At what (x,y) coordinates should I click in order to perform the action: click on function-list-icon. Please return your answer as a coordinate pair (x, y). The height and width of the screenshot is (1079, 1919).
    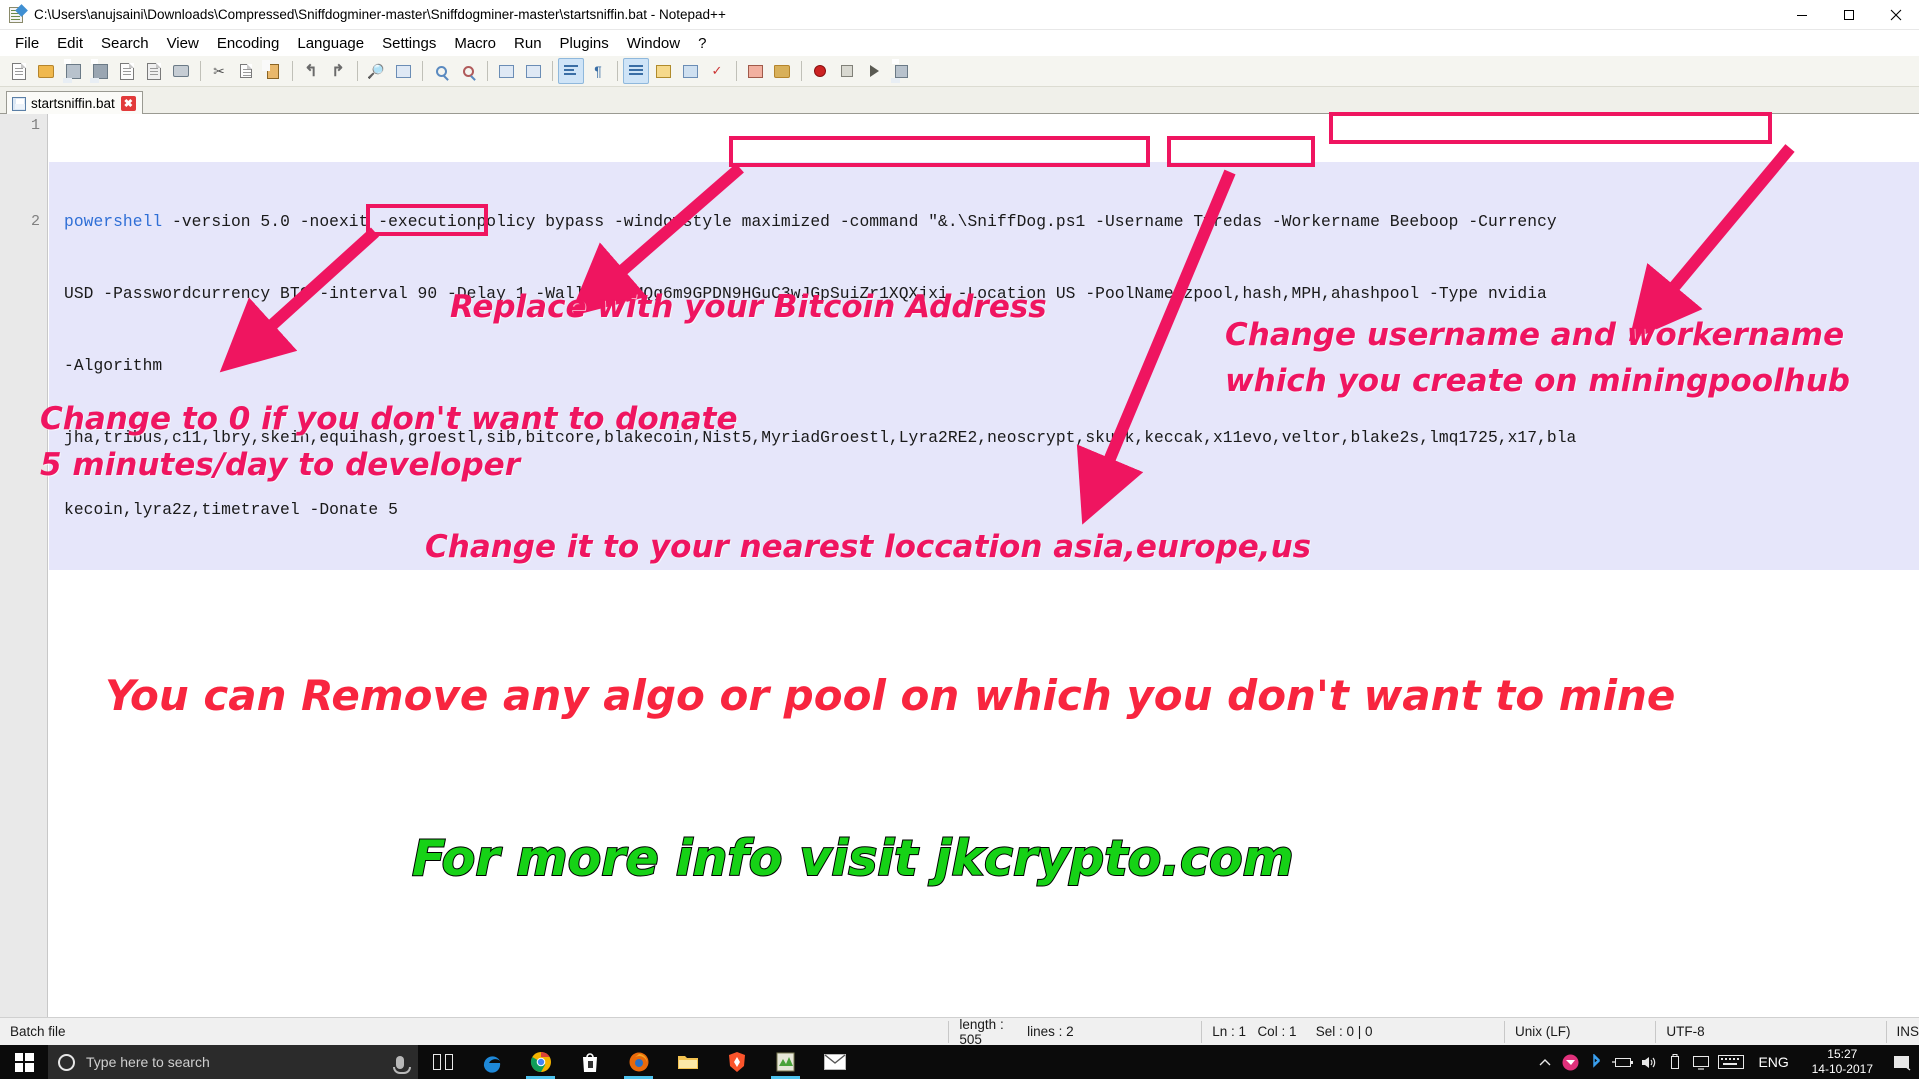
    Looking at the image, I should click on (755, 71).